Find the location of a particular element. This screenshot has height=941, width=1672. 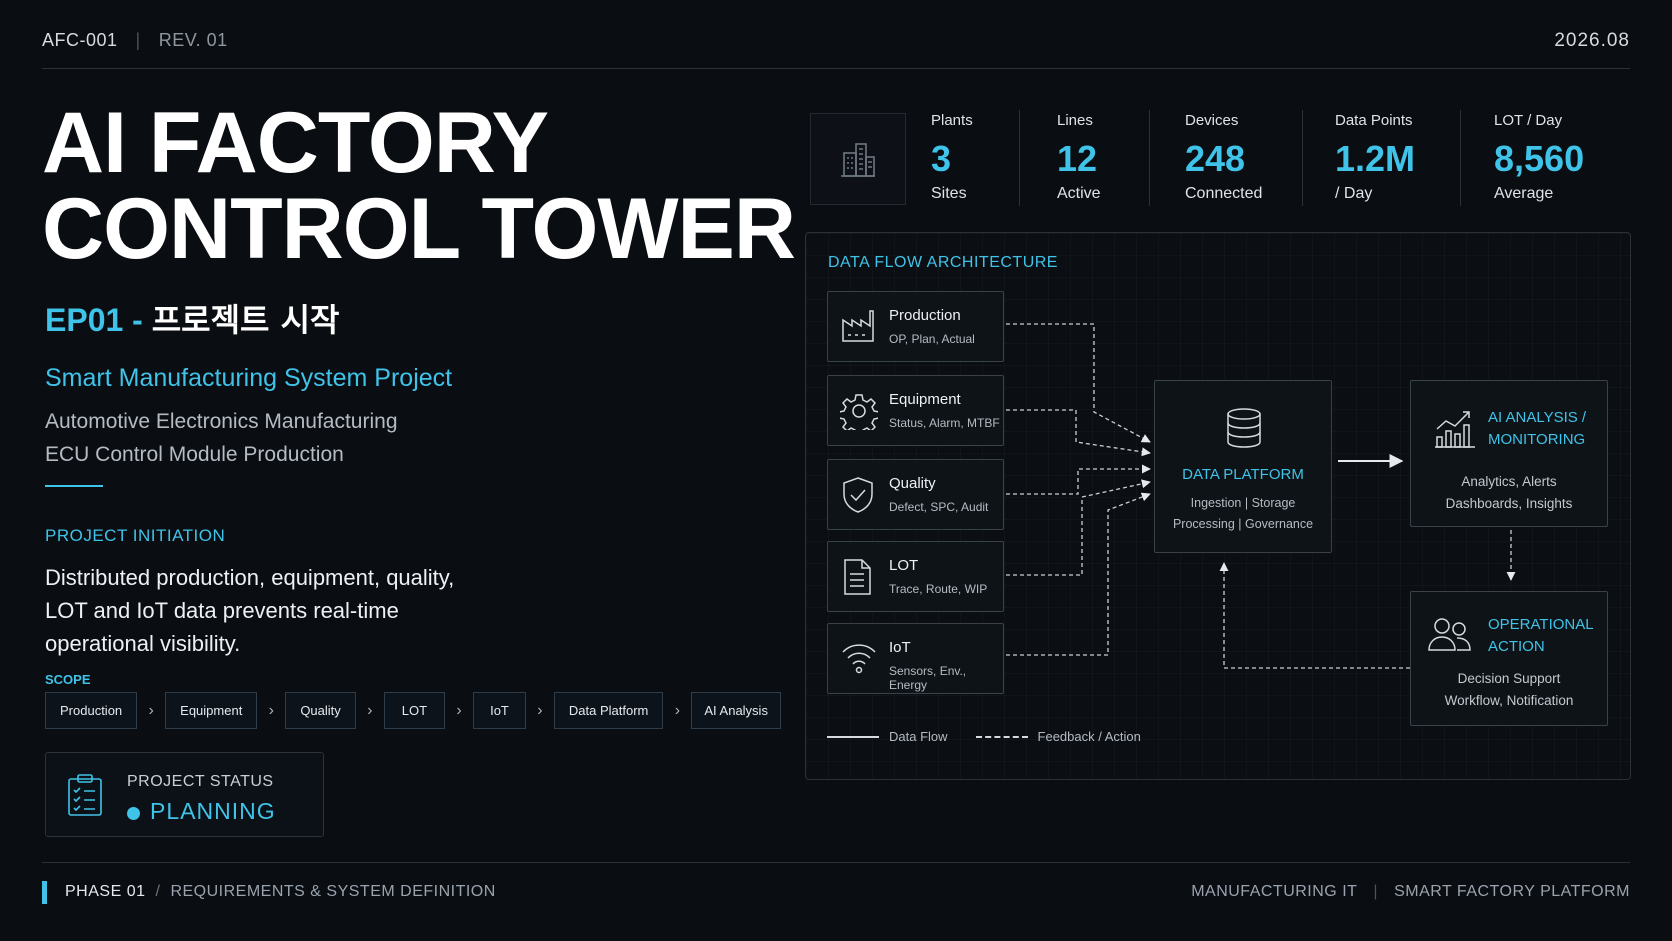

legend-dashed-label: Feedback / Action is located at coordinates (1089, 736).